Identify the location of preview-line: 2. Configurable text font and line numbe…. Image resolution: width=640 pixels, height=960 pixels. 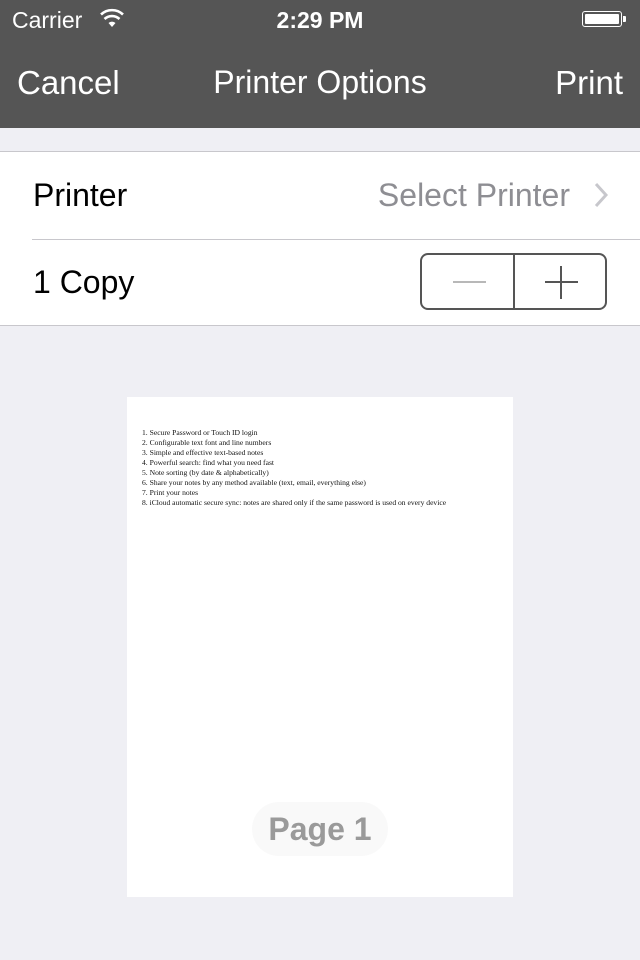
(207, 442).